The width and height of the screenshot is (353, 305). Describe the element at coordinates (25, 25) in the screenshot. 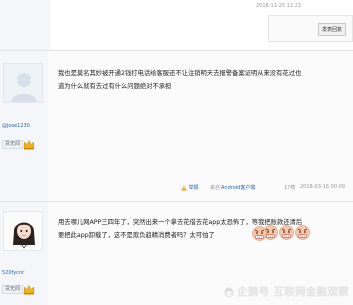

I see `previous-post-user-column` at that location.